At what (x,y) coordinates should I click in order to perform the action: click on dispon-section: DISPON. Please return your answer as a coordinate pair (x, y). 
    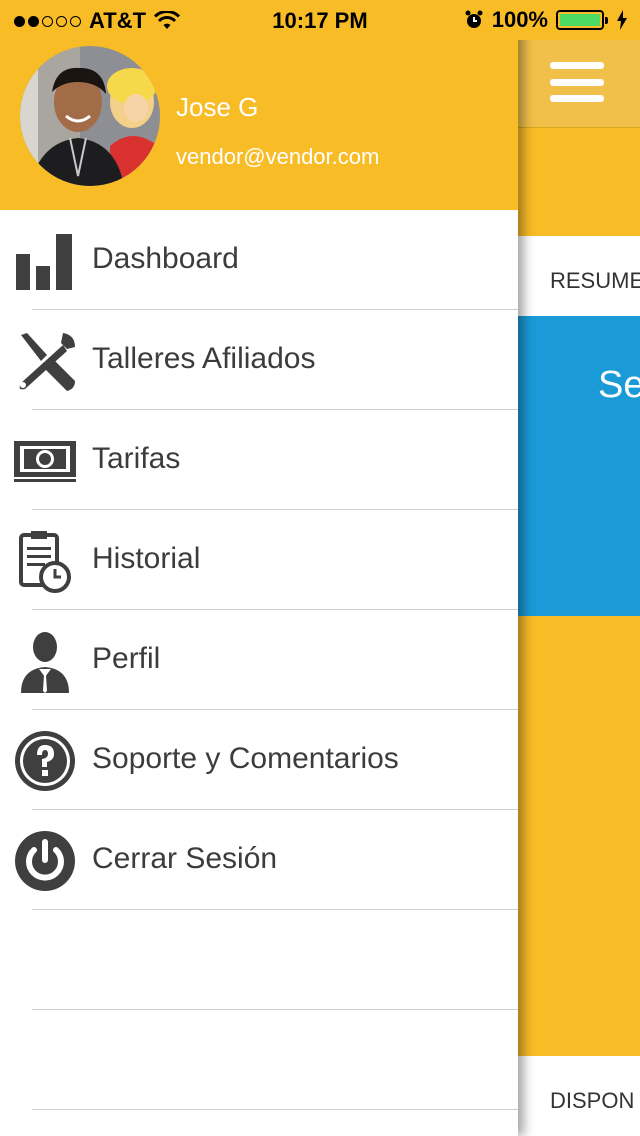
    Looking at the image, I should click on (579, 1096).